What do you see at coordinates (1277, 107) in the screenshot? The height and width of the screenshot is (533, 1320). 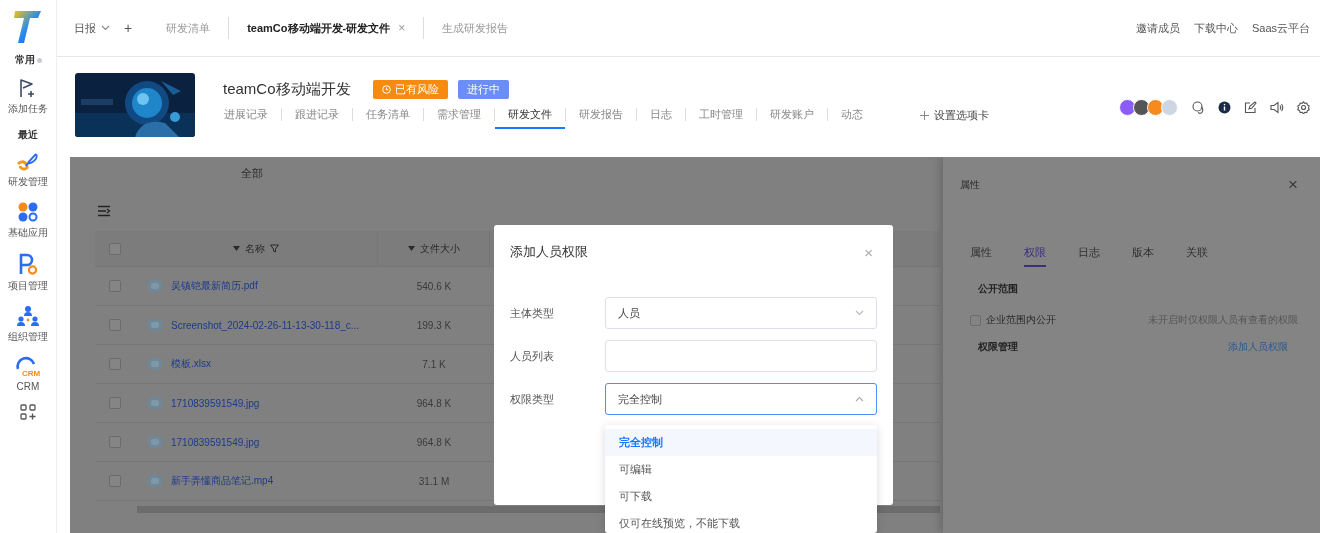 I see `speaker-icon` at bounding box center [1277, 107].